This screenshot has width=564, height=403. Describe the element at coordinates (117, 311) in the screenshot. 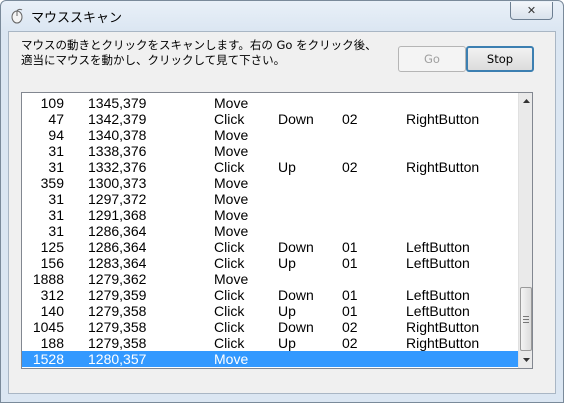

I see `cell-coord: 1279,358` at that location.